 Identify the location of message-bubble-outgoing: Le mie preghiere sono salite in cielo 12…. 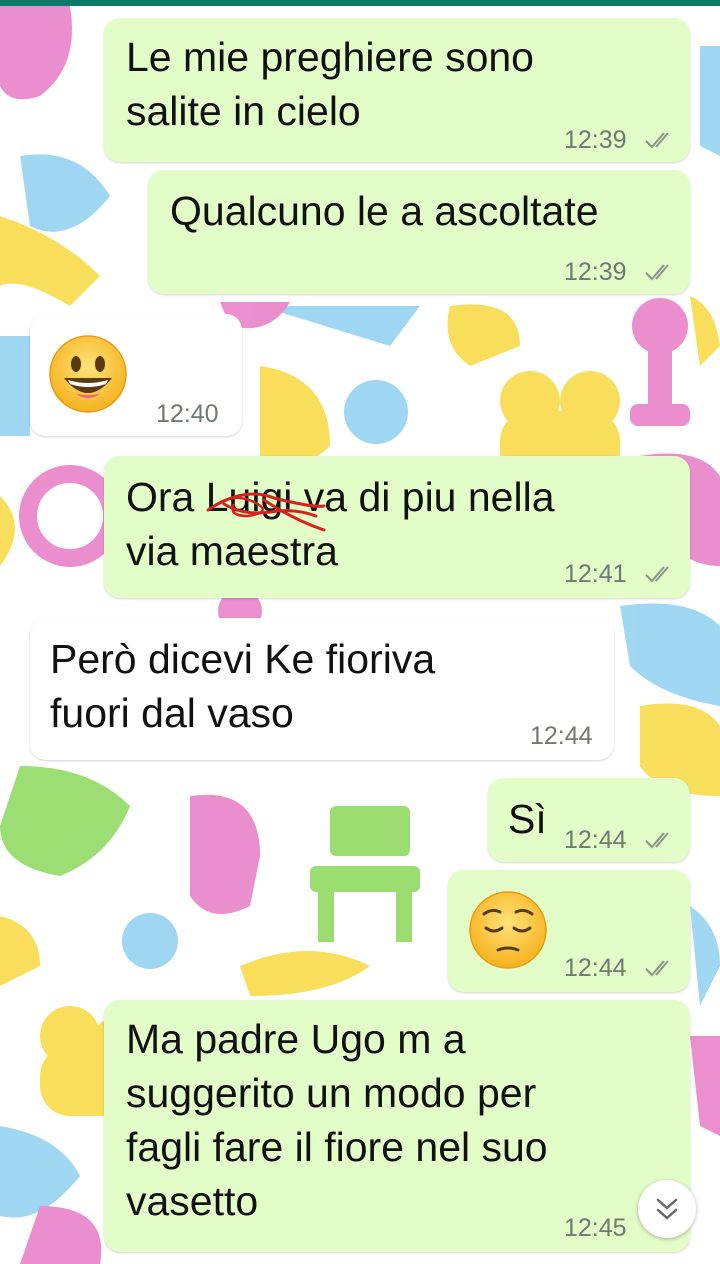
(397, 90).